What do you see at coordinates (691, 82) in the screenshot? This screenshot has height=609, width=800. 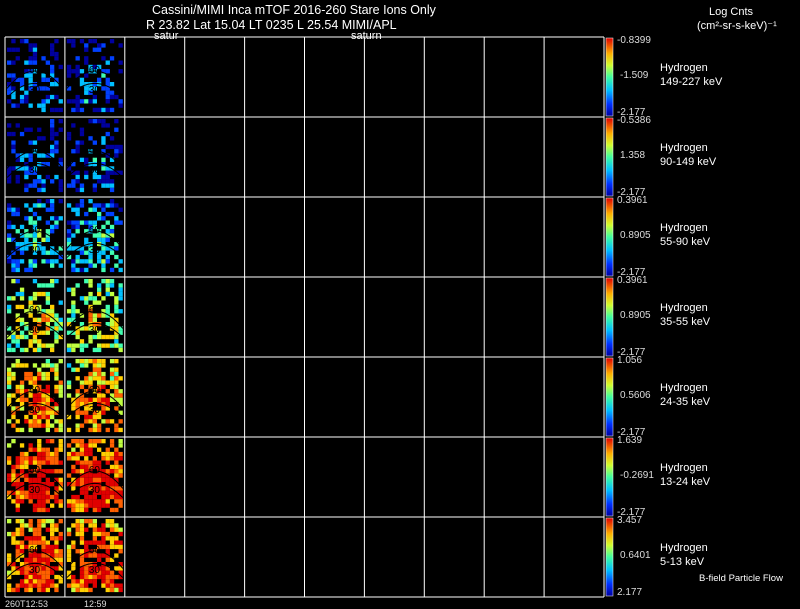 I see `energy-range-label: 149-227 keV` at bounding box center [691, 82].